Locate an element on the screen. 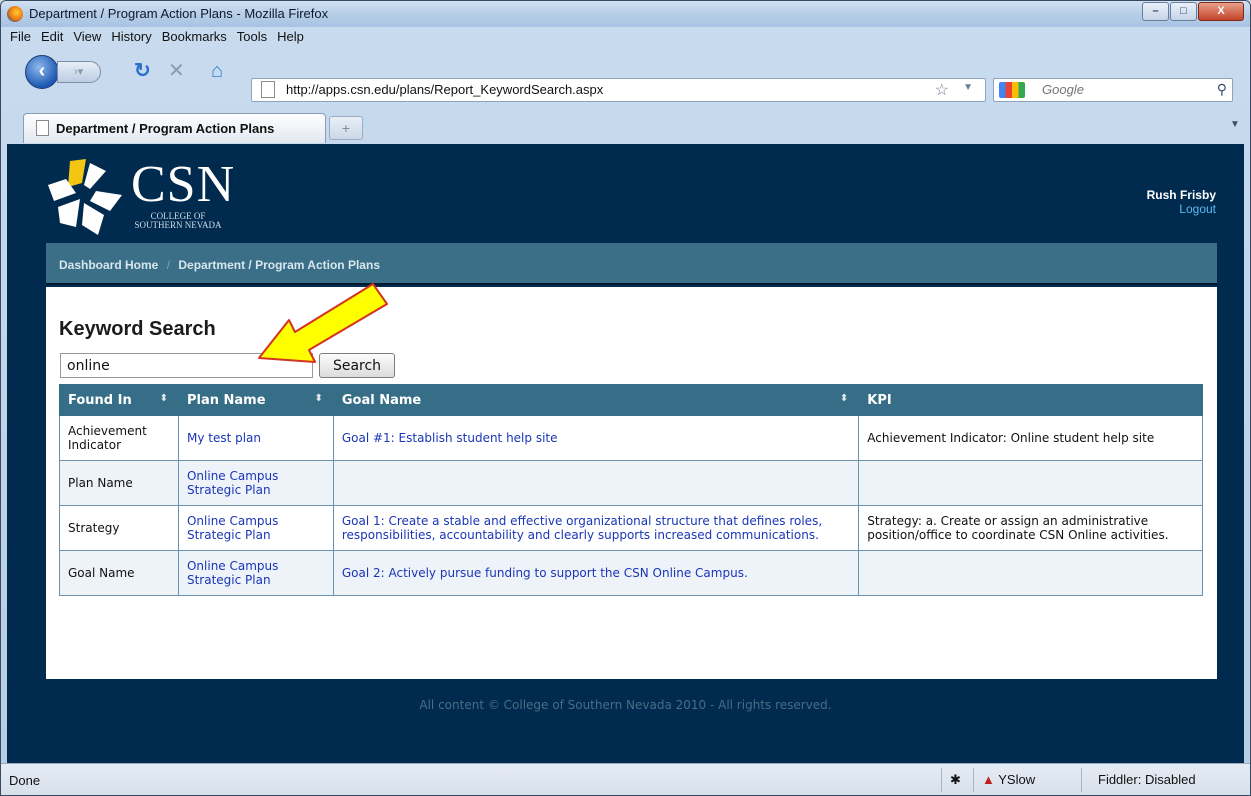 The height and width of the screenshot is (796, 1251). tab-action-plans: Department / Program Action Plans is located at coordinates (174, 128).